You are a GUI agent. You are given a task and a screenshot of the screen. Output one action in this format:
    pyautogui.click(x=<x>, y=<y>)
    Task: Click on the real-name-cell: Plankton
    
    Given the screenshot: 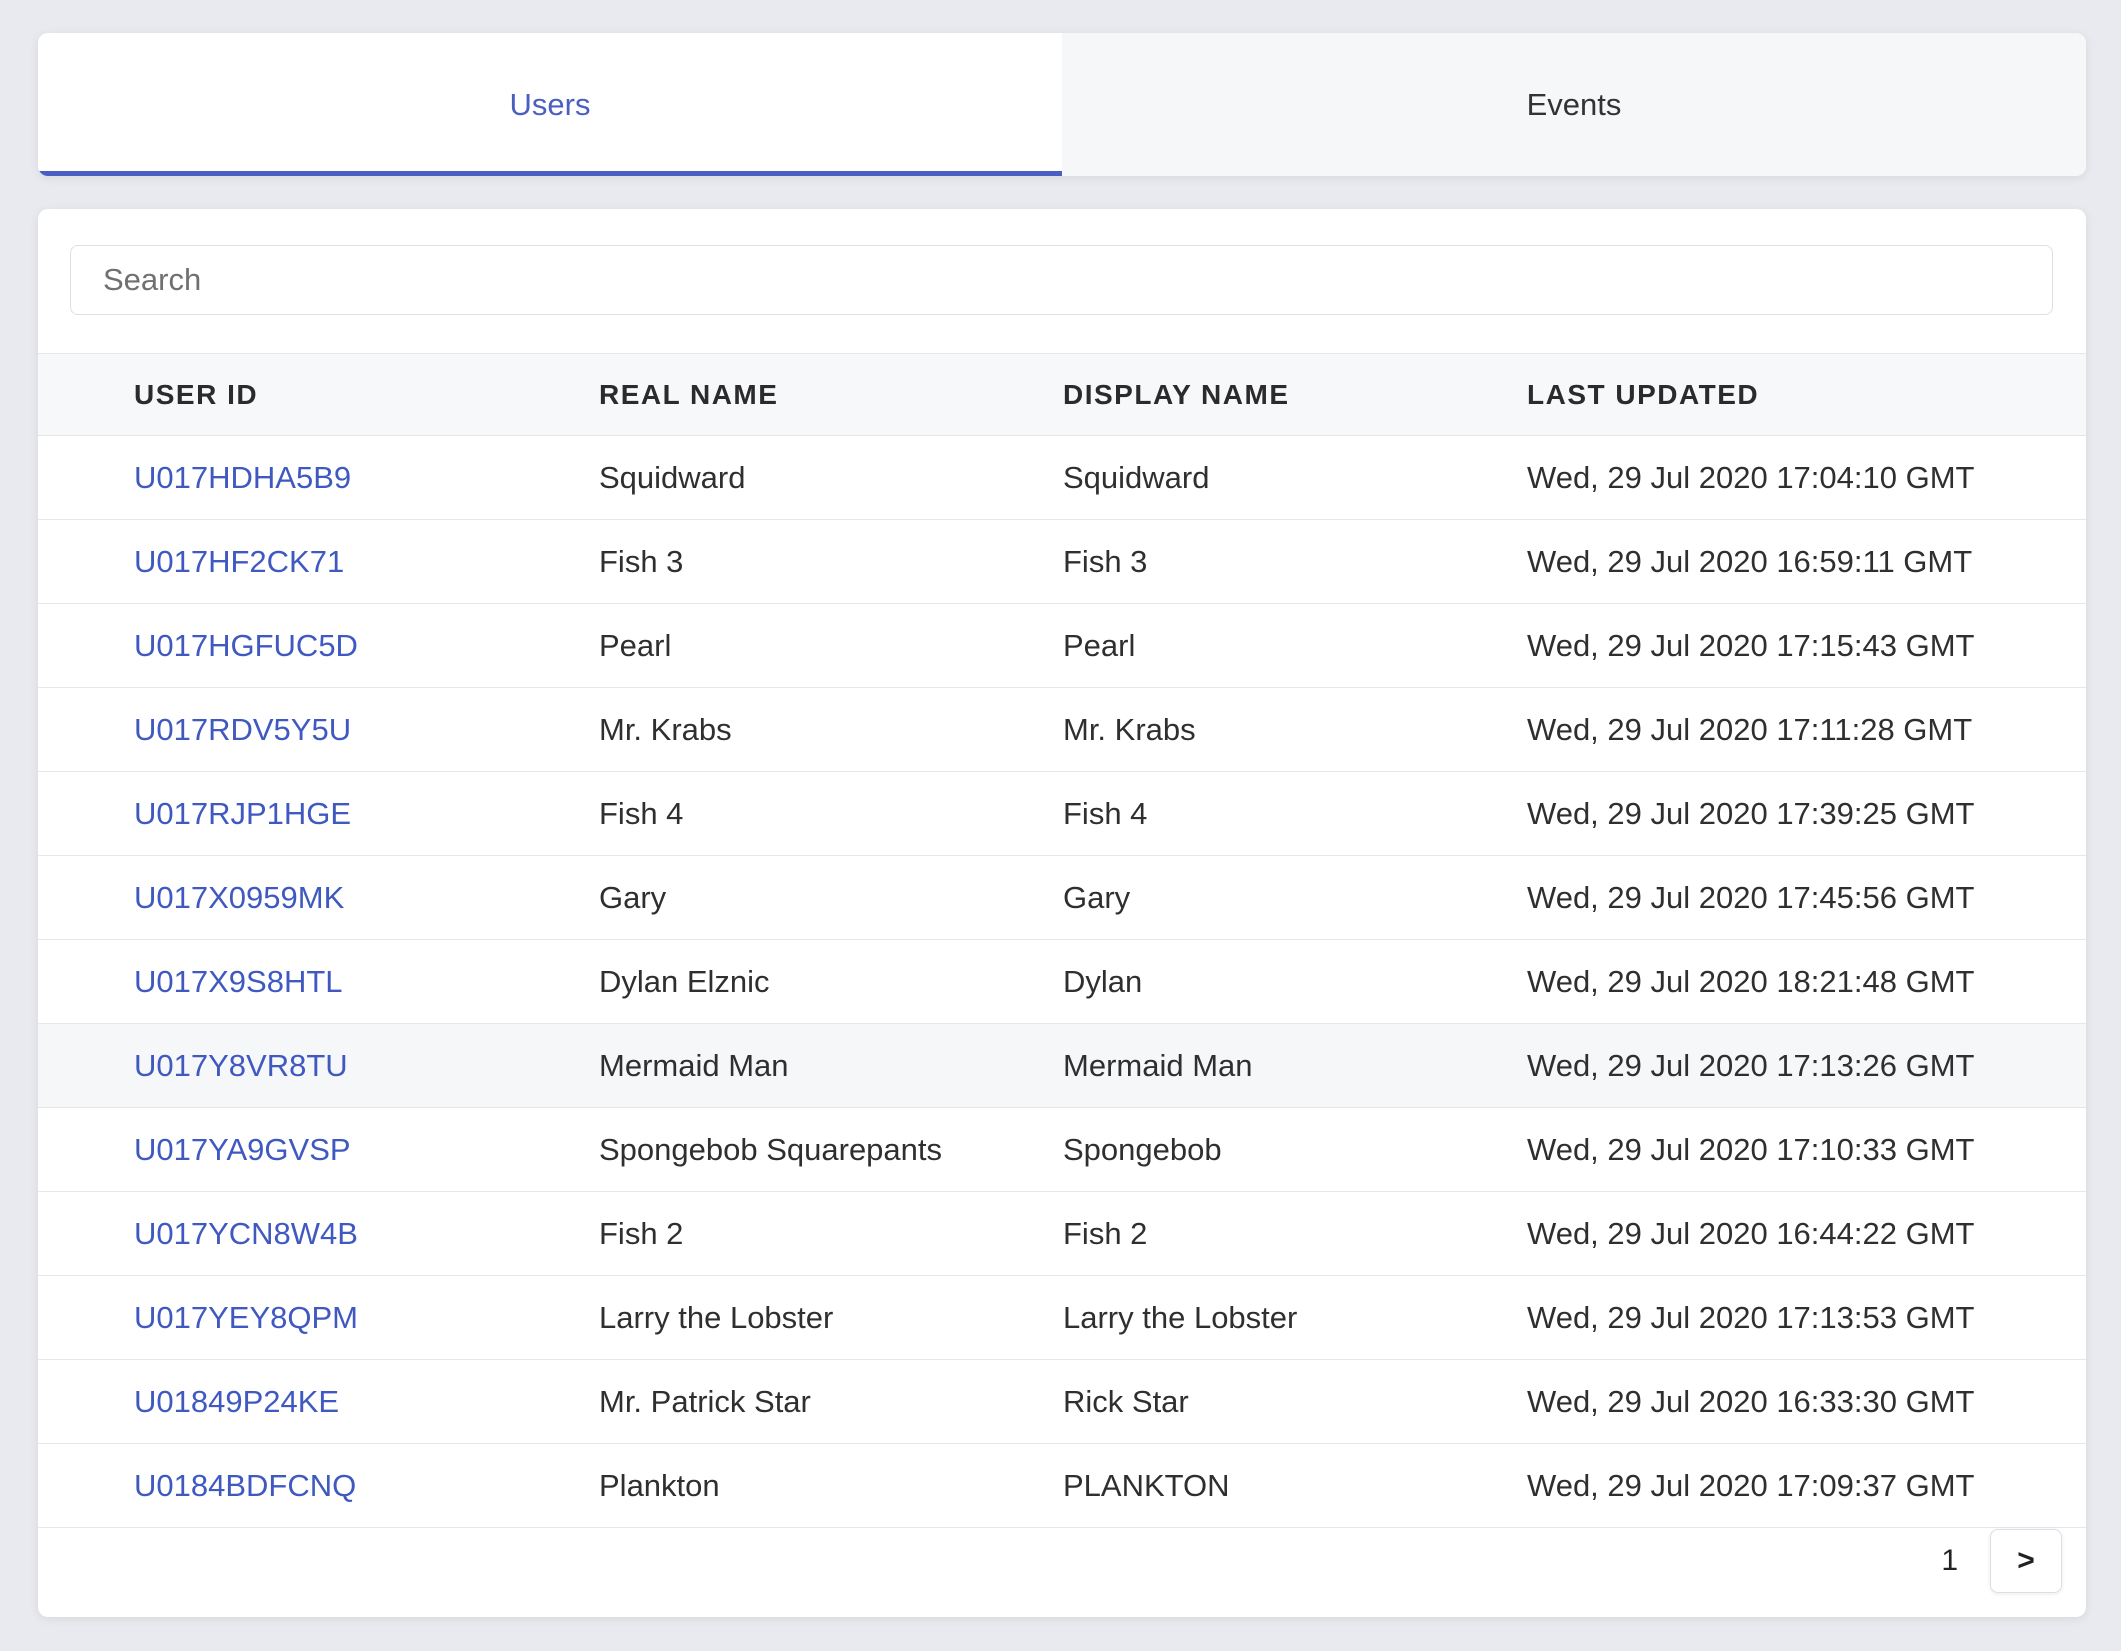 What is the action you would take?
    pyautogui.click(x=659, y=1485)
    